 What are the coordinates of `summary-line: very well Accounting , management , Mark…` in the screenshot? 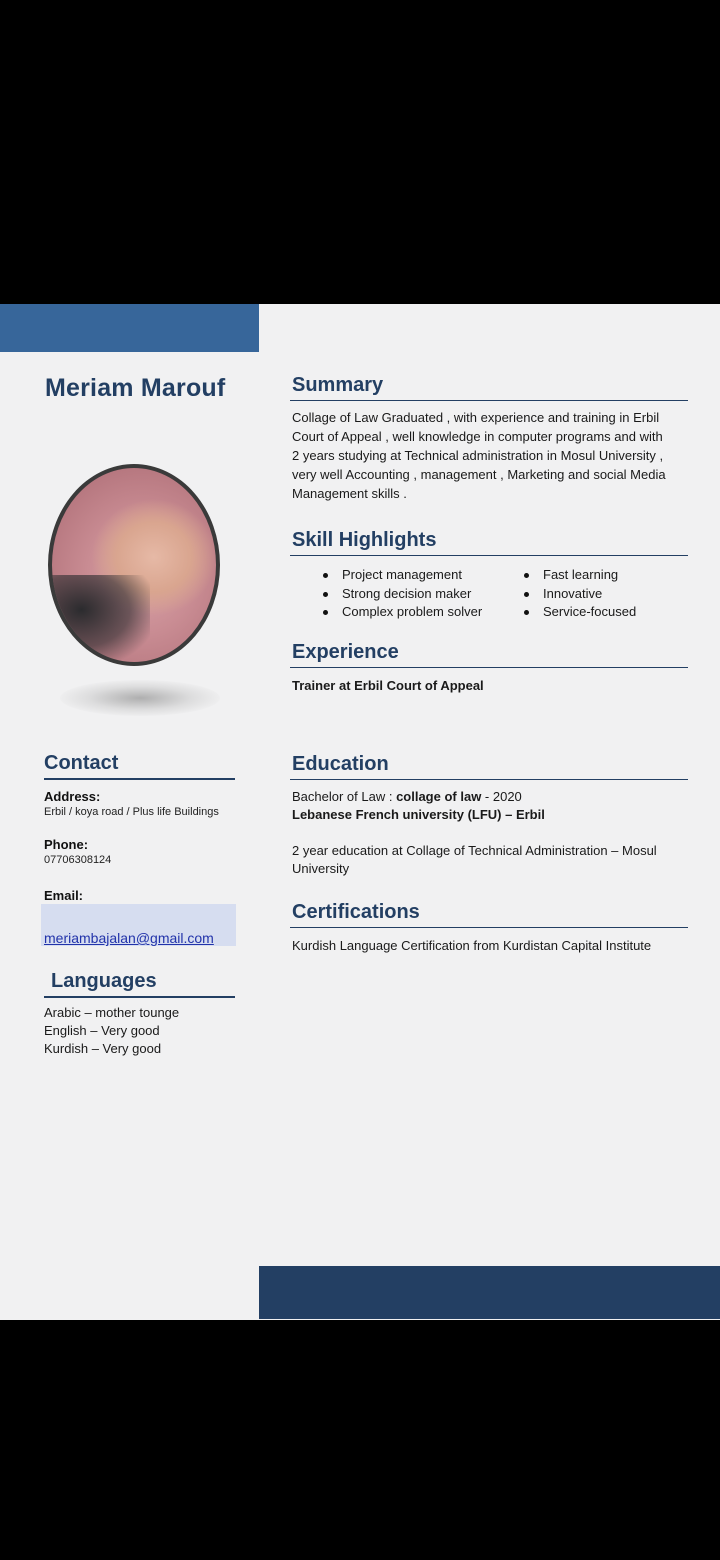 It's located at (479, 474).